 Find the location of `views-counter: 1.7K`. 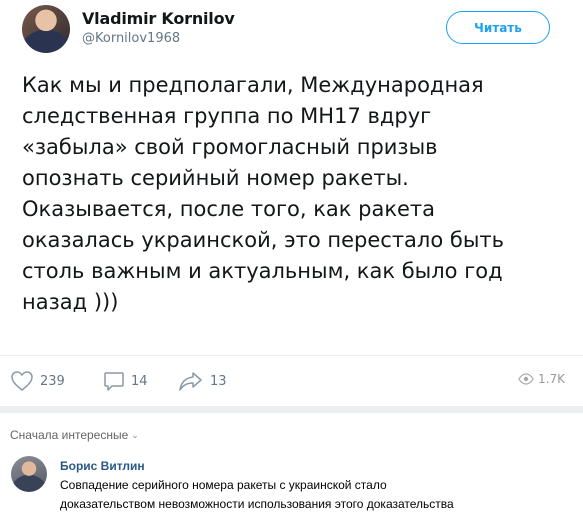

views-counter: 1.7K is located at coordinates (541, 379).